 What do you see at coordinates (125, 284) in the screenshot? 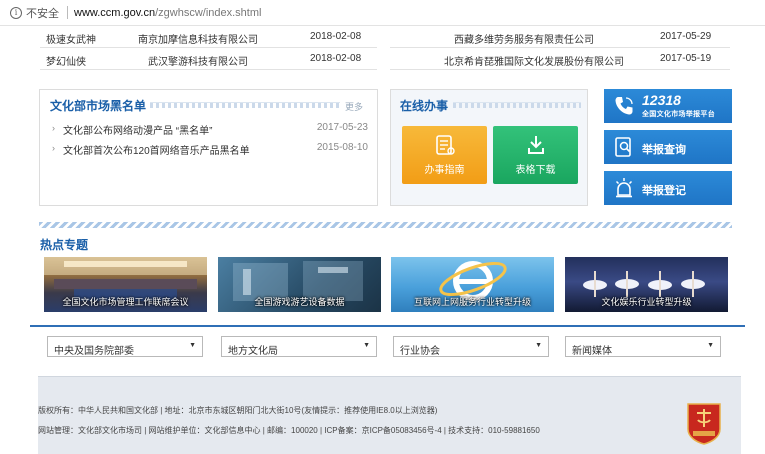
I see `topic-banner: 全国文化市场管理工作联席会议` at bounding box center [125, 284].